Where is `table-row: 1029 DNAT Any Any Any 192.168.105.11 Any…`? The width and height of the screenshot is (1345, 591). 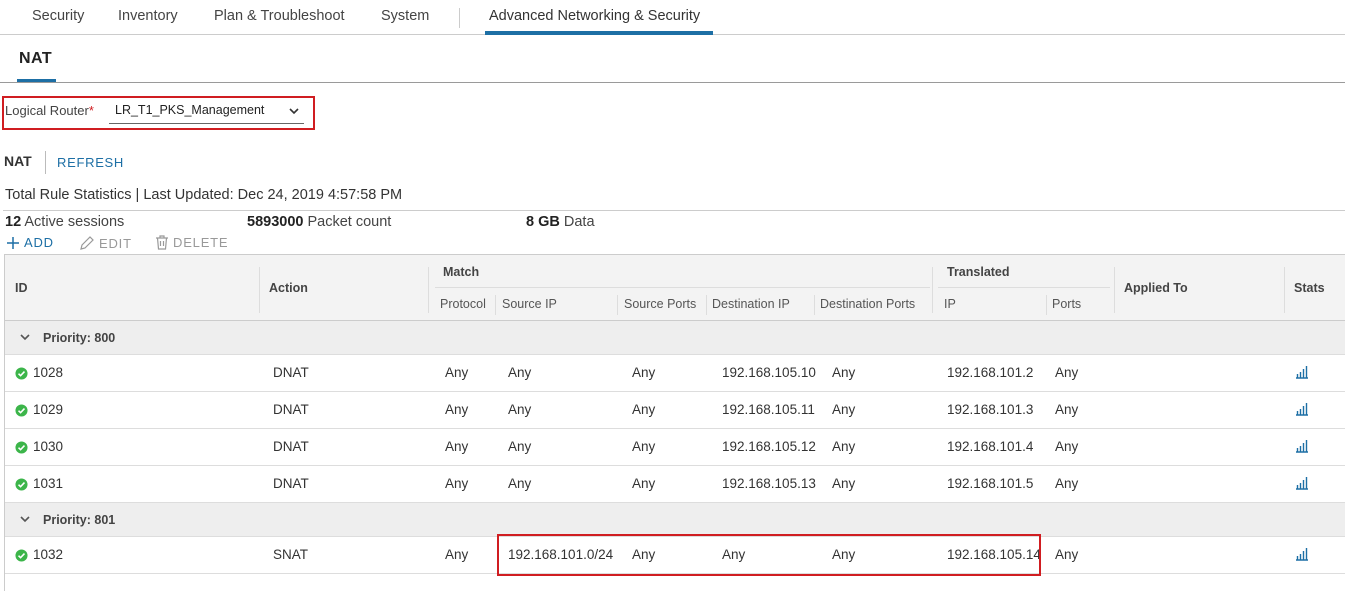 table-row: 1029 DNAT Any Any Any 192.168.105.11 Any… is located at coordinates (675, 410).